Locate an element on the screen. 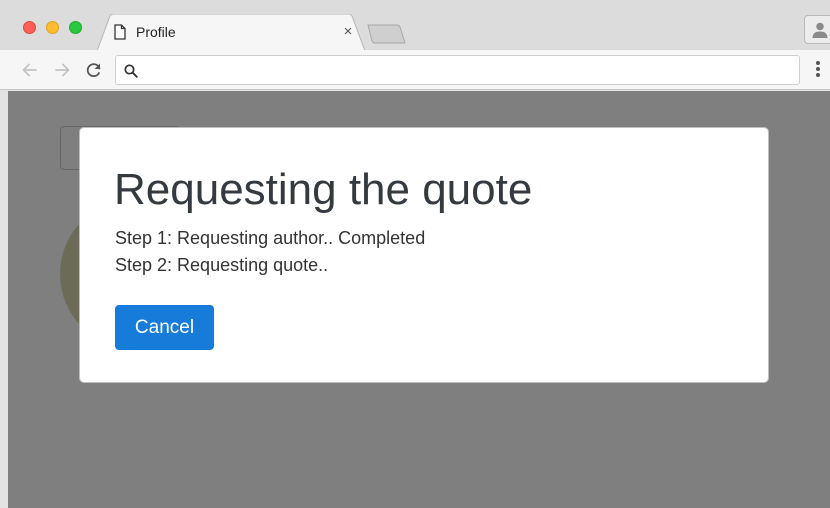 This screenshot has width=830, height=508. modal-title: Requesting the quote is located at coordinates (323, 189).